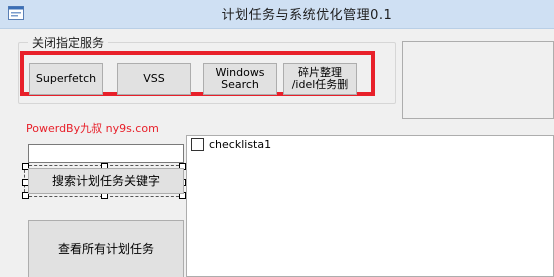 The width and height of the screenshot is (554, 277). What do you see at coordinates (320, 79) in the screenshot?
I see `defrag-idle-task-button: 碎片整理 /idel任务删` at bounding box center [320, 79].